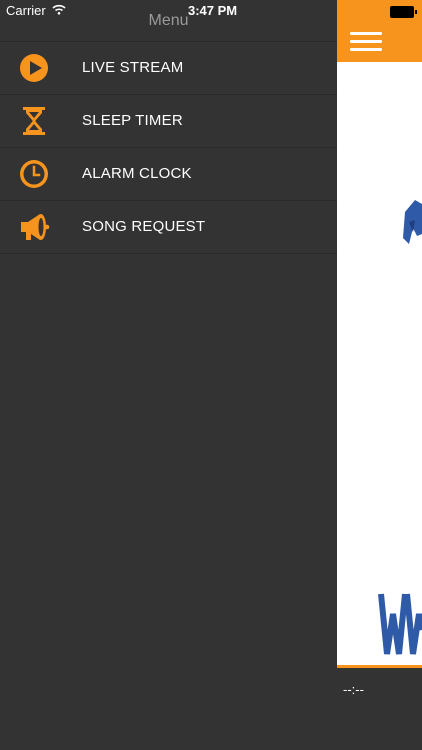  Describe the element at coordinates (34, 121) in the screenshot. I see `hourglass-icon` at that location.